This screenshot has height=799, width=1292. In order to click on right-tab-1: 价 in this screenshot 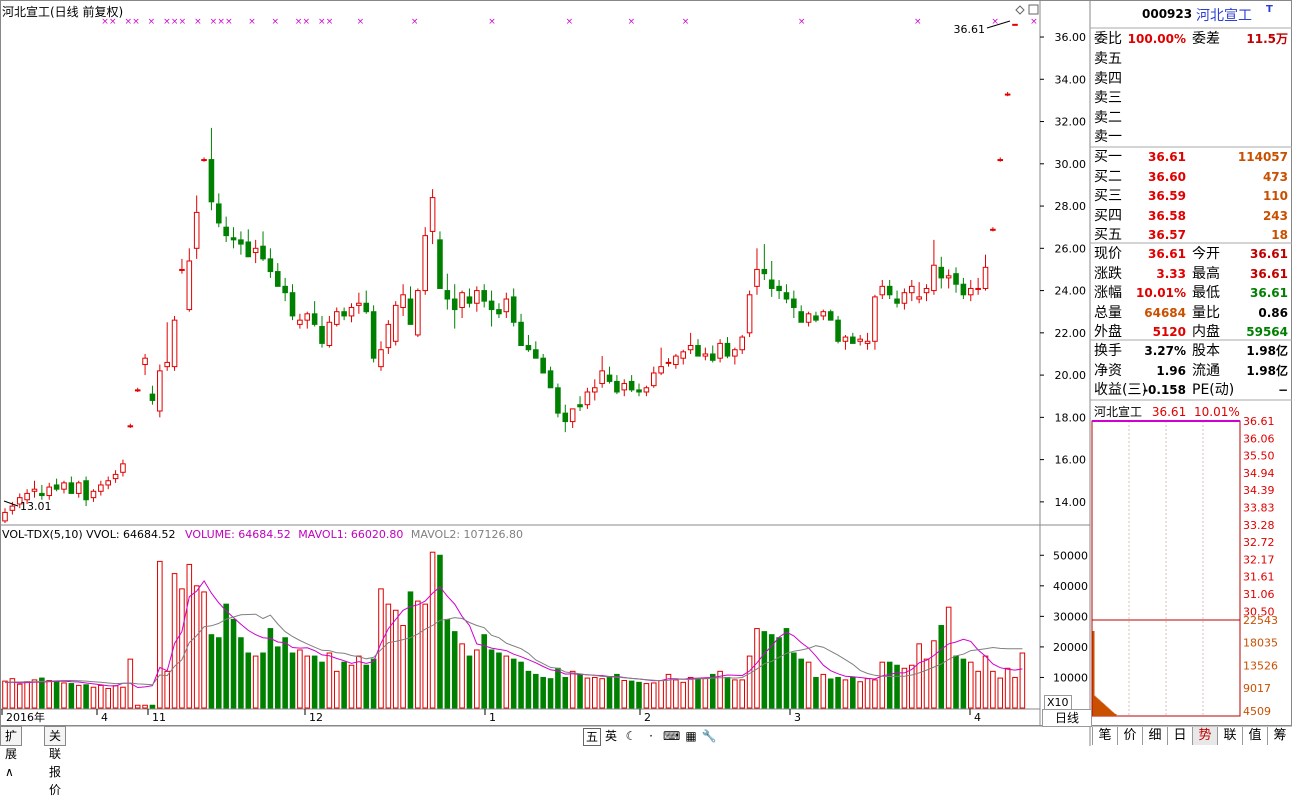, I will do `click(1129, 736)`.